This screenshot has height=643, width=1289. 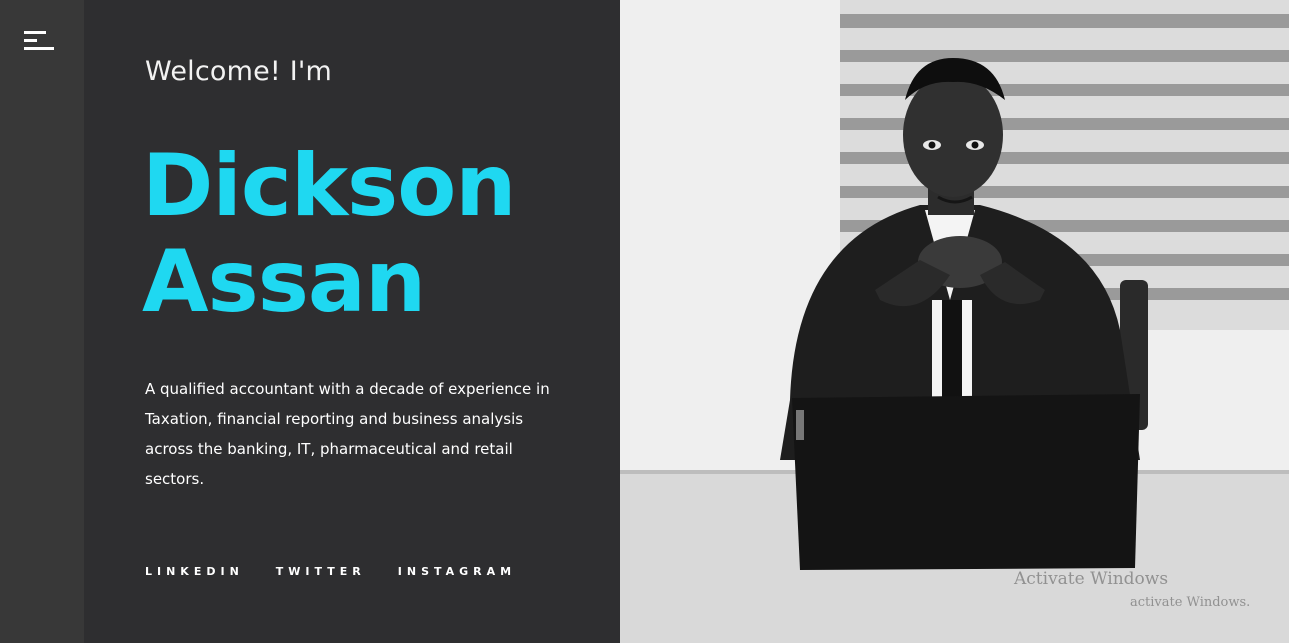 I want to click on hamburger-menu-icon, so click(x=40, y=41).